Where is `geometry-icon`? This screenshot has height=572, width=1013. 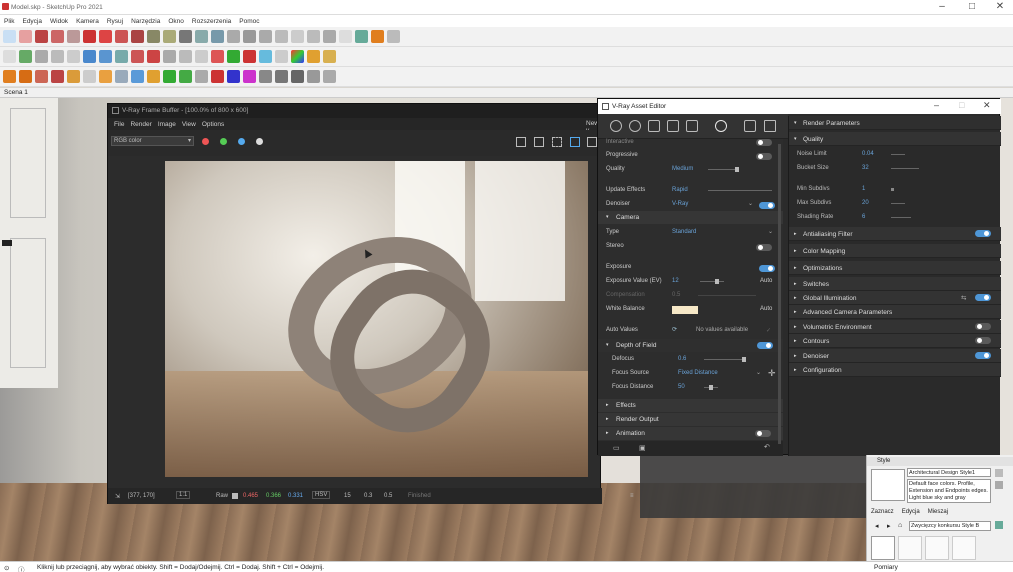 geometry-icon is located at coordinates (654, 126).